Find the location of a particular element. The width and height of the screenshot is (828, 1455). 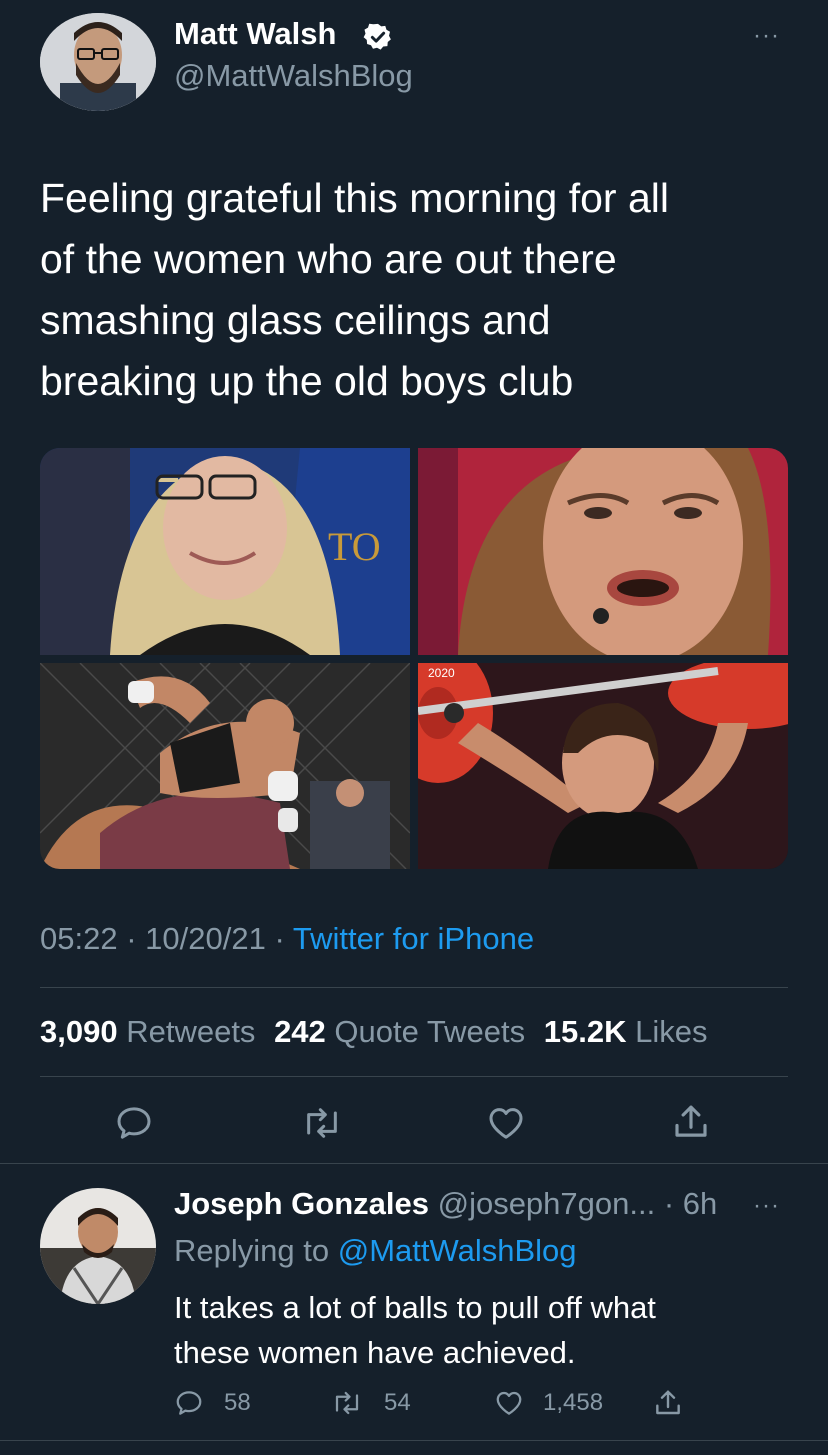

reply-retweets-count: 54 is located at coordinates (397, 1402).